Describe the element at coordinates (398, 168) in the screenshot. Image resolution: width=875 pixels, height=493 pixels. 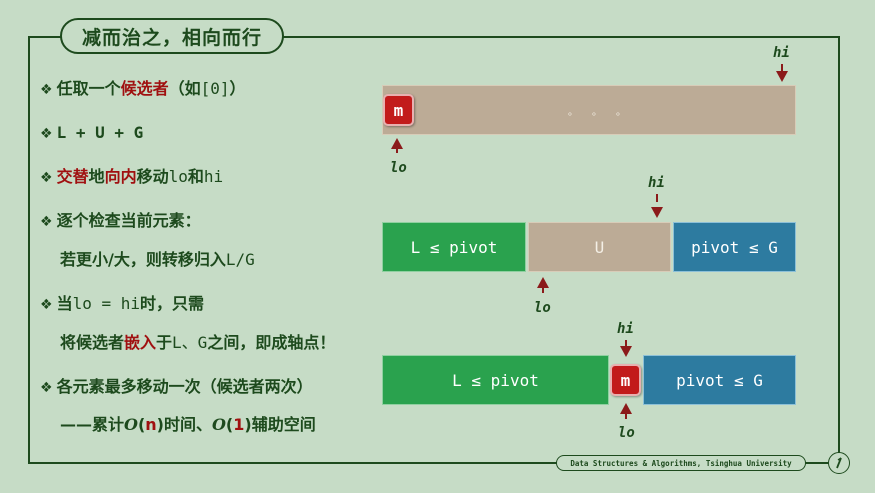
I see `row1-lo-label: lo` at that location.